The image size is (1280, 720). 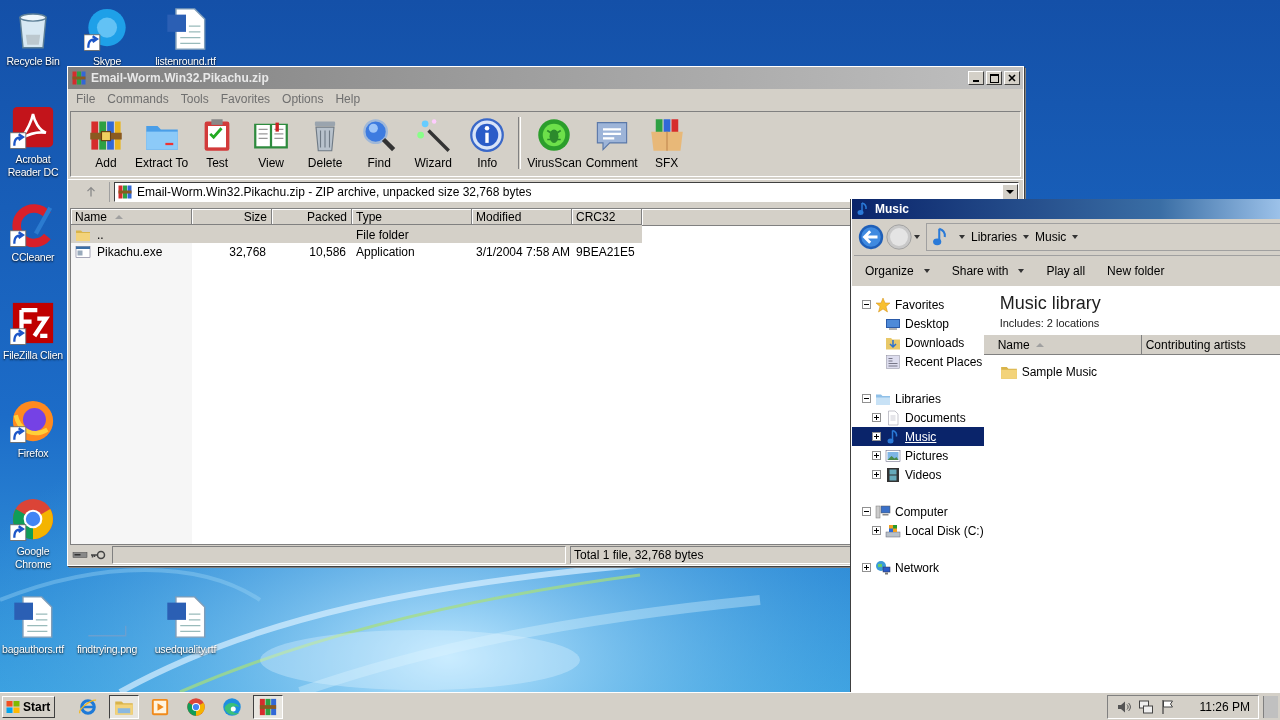 I want to click on command-button: Share with, so click(x=988, y=271).